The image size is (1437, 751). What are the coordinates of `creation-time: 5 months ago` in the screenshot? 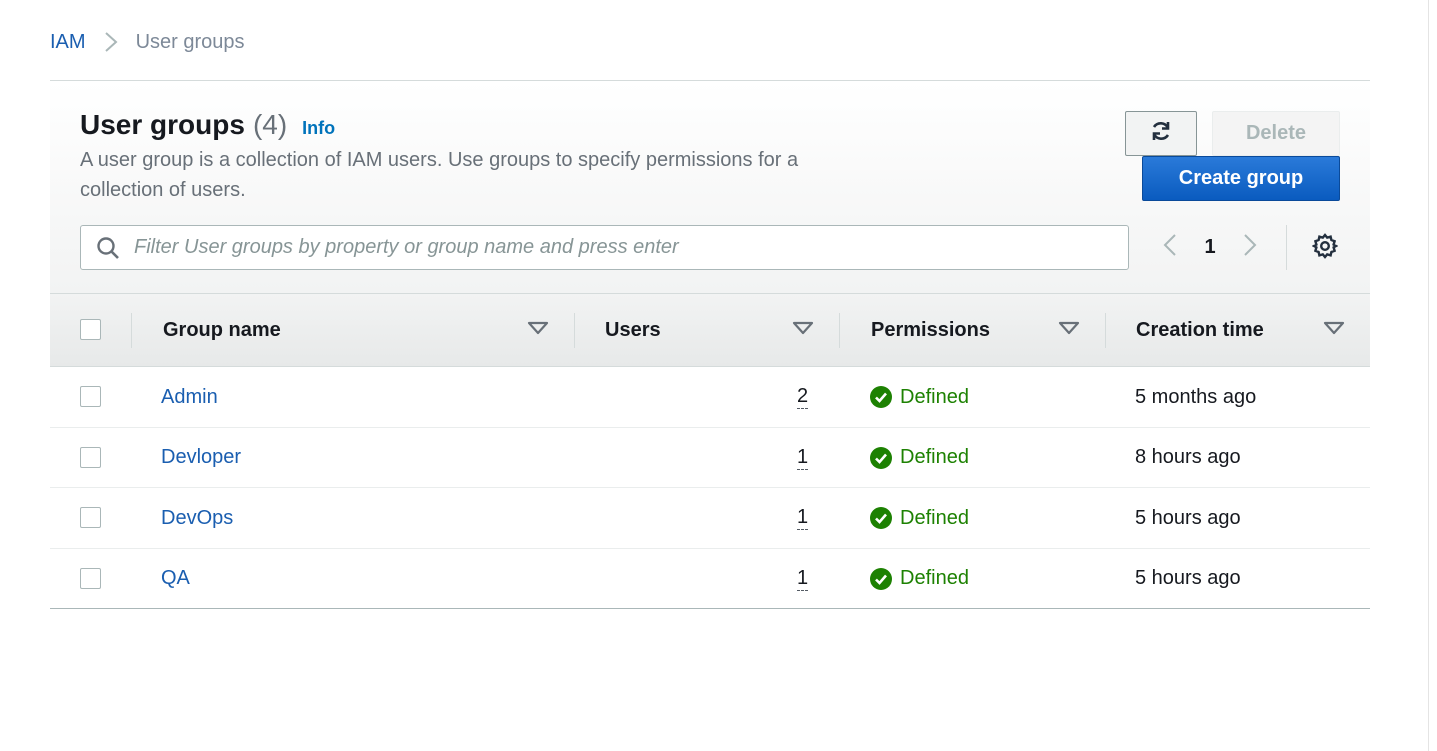 It's located at (1196, 396).